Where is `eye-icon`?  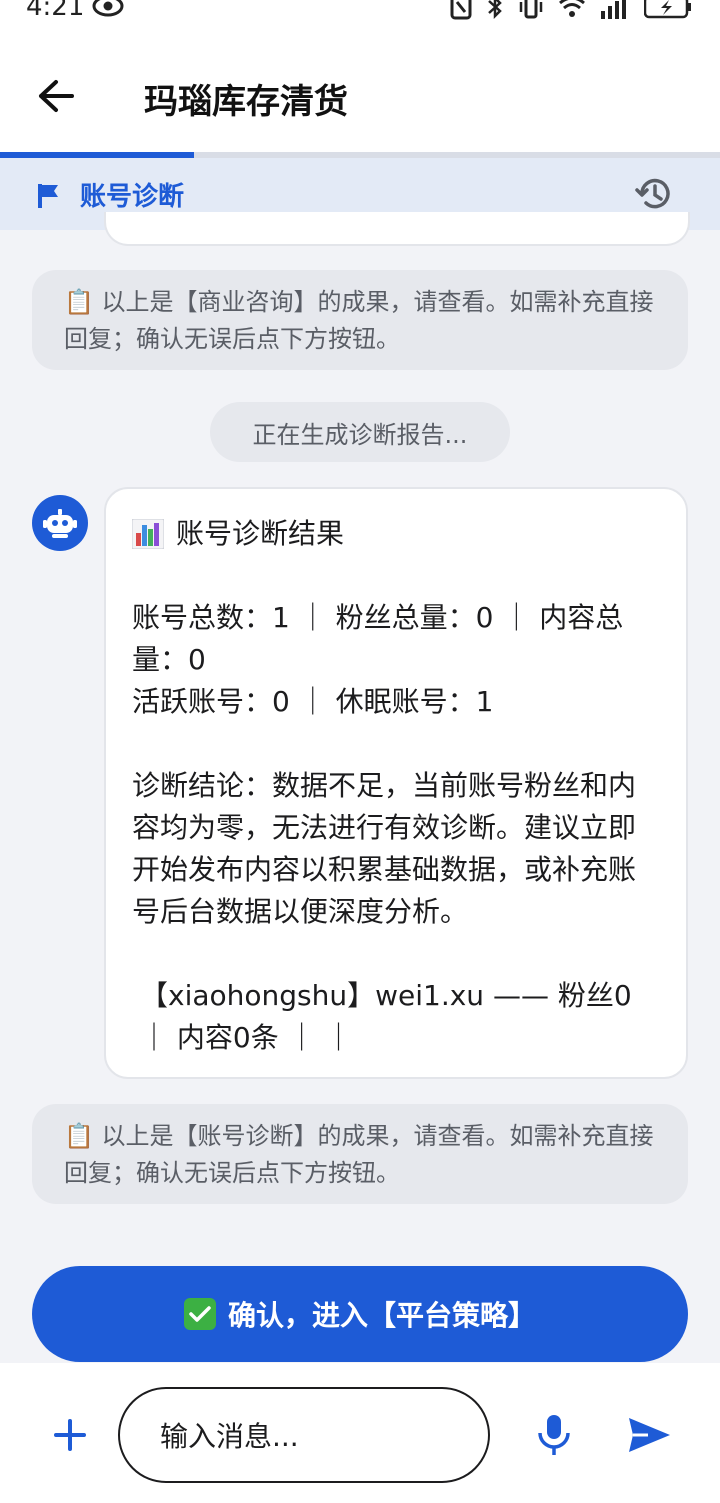 eye-icon is located at coordinates (108, 12).